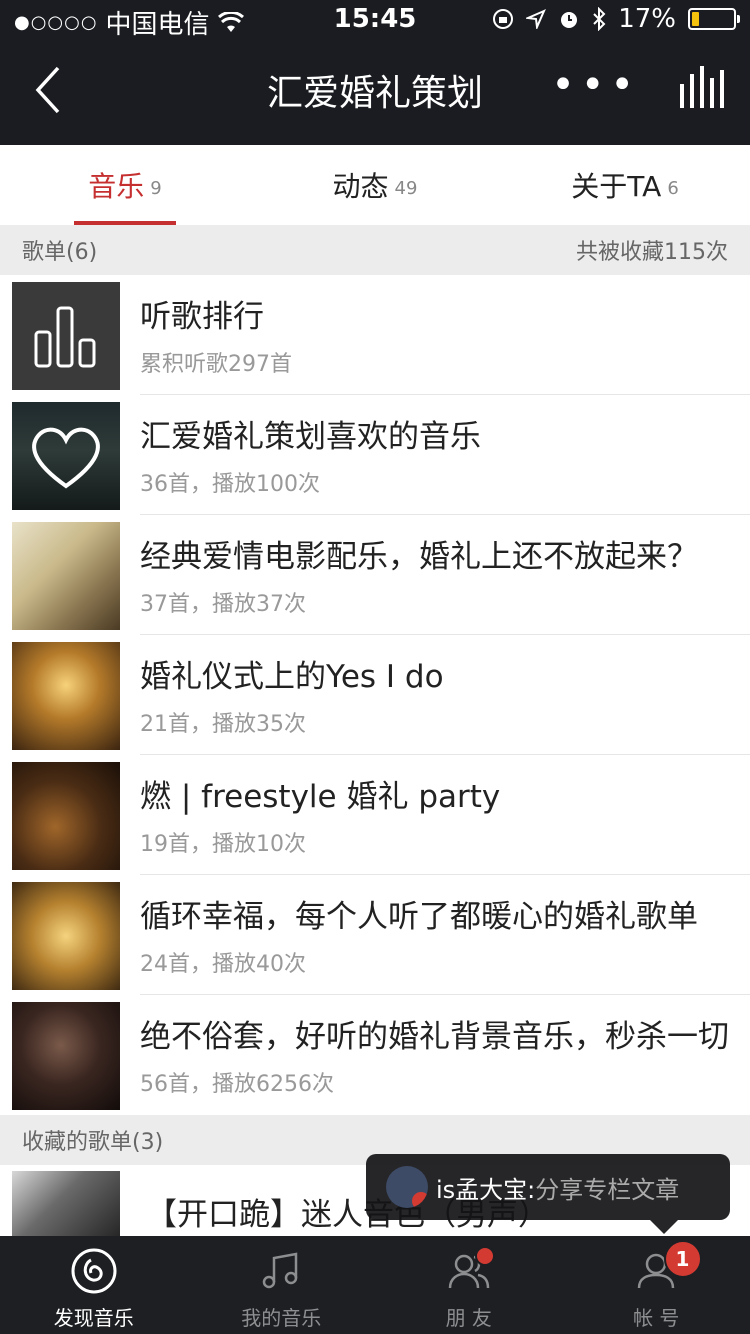 The height and width of the screenshot is (1334, 750). Describe the element at coordinates (223, 964) in the screenshot. I see `playlist-meta: 24首，播放40次` at that location.